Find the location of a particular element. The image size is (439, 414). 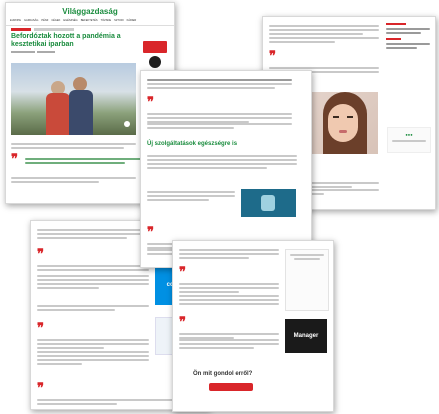

nav-item-tozsde: TŐZSDE is located at coordinates (106, 20).